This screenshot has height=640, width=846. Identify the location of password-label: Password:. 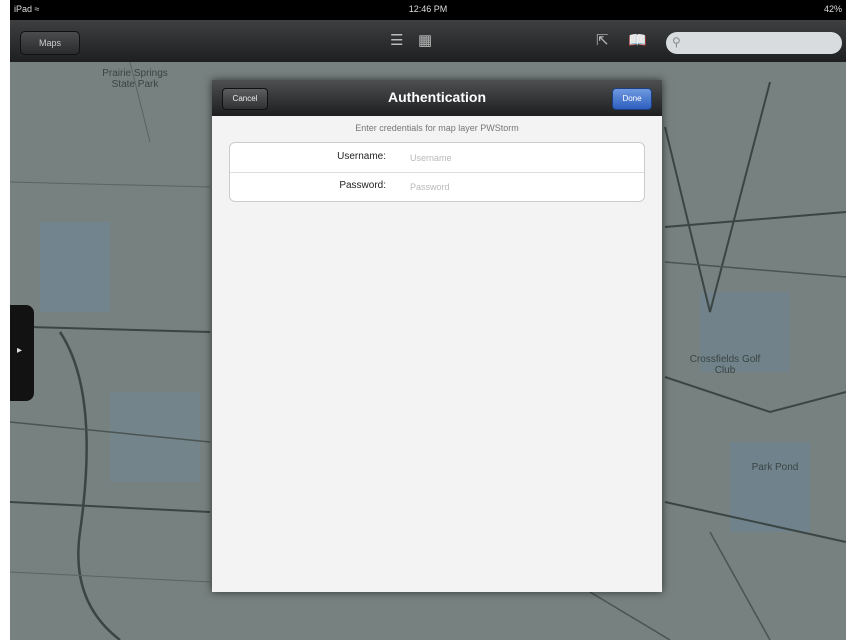
(362, 185).